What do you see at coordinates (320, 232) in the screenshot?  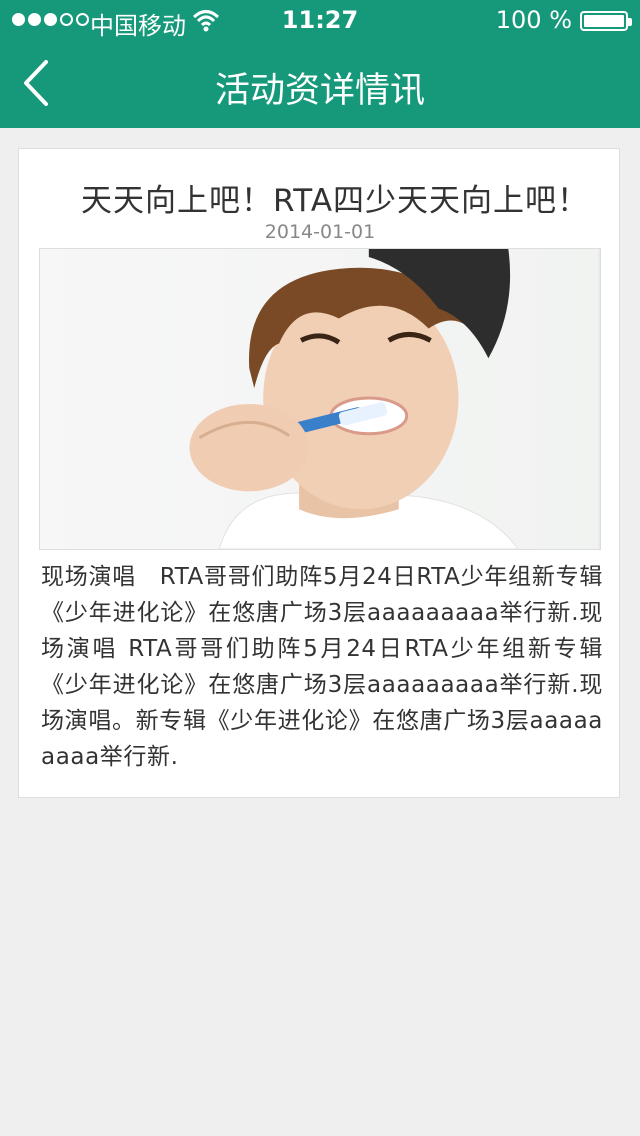 I see `article-date: 2014-01-01` at bounding box center [320, 232].